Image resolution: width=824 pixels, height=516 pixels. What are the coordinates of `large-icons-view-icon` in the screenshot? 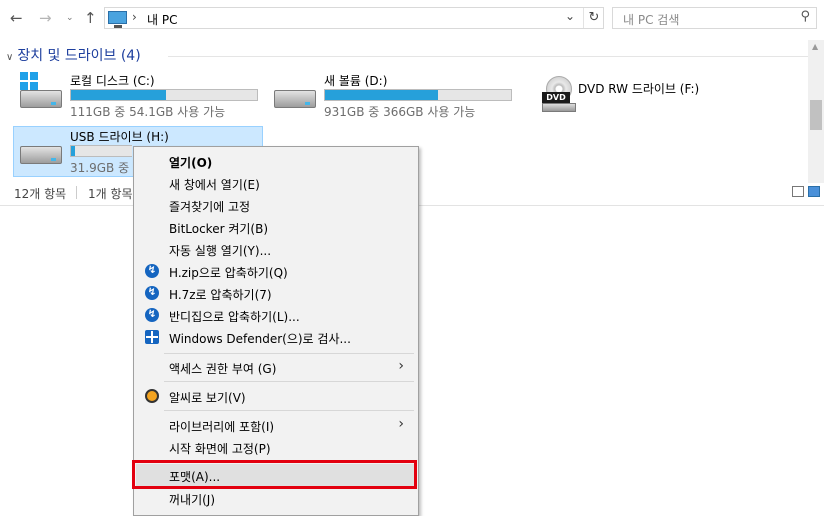 It's located at (814, 191).